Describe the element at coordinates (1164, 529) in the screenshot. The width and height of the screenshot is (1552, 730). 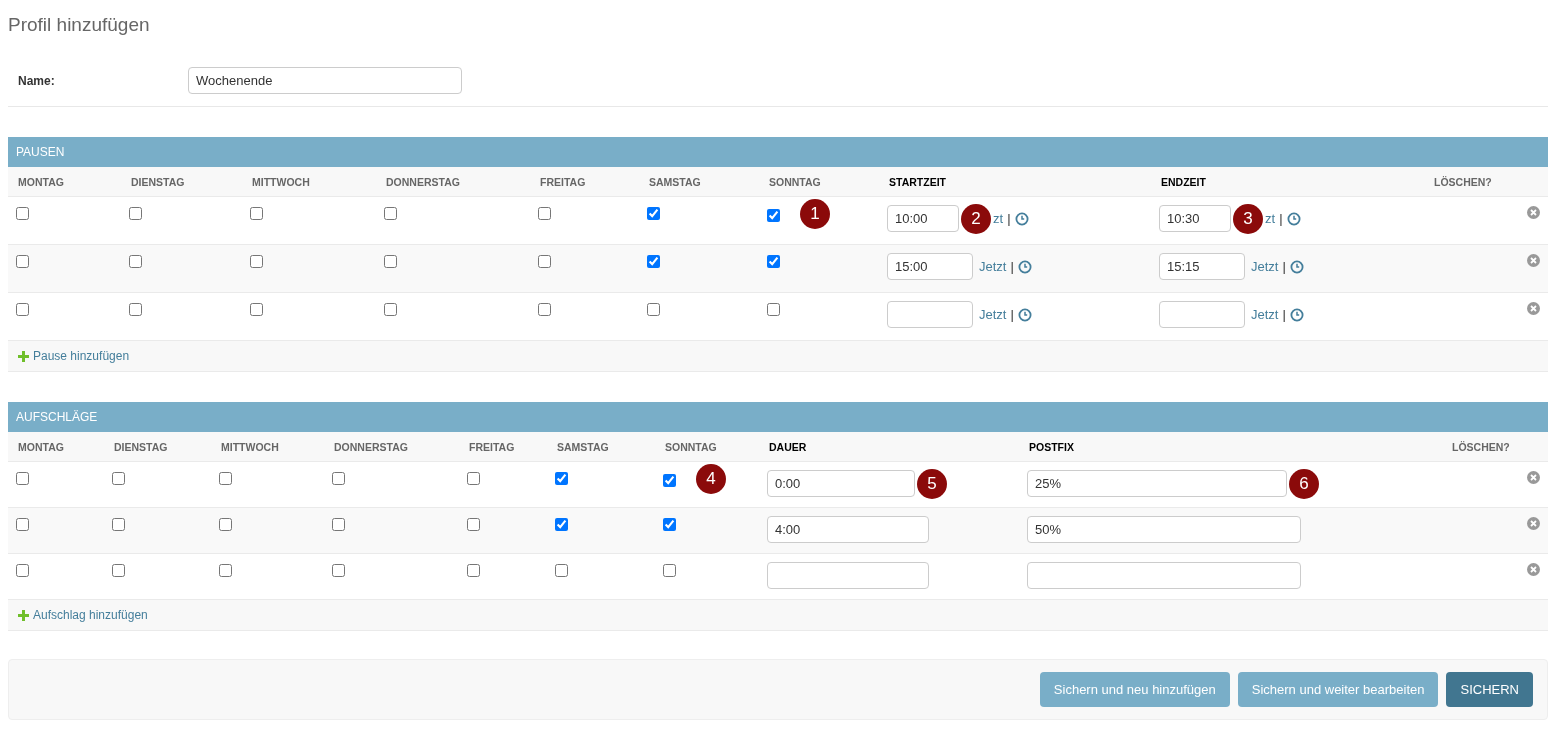
I see `text-field: 50%` at that location.